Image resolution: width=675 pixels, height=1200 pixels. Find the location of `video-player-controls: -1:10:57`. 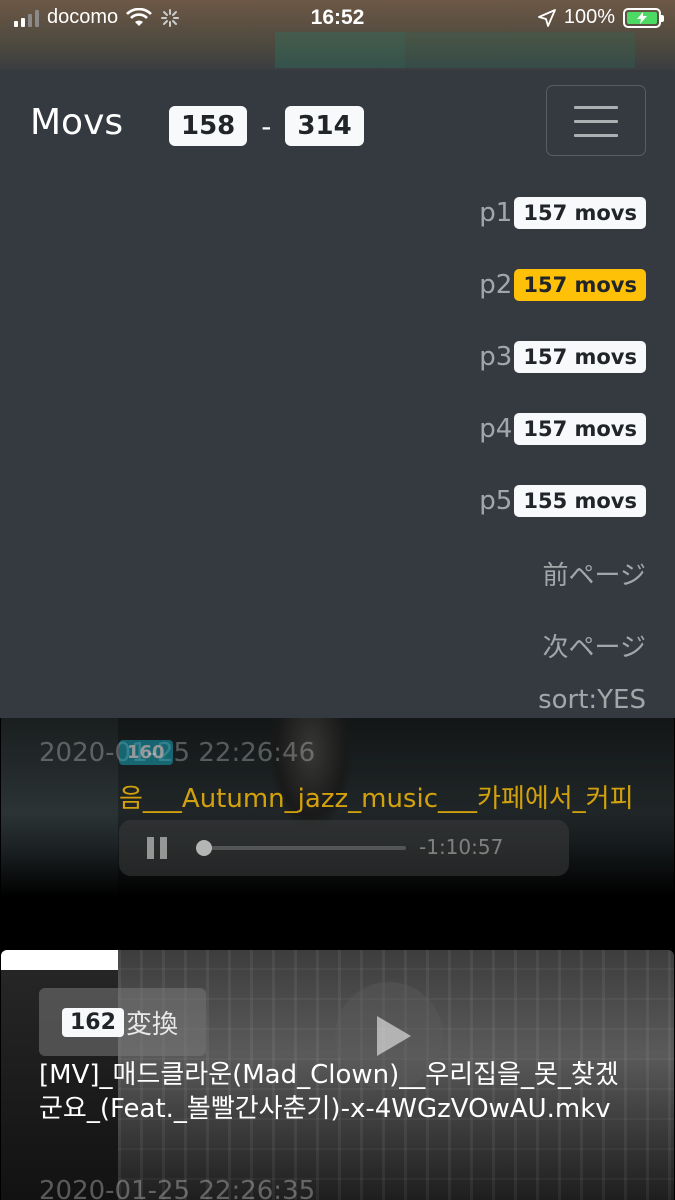

video-player-controls: -1:10:57 is located at coordinates (344, 848).